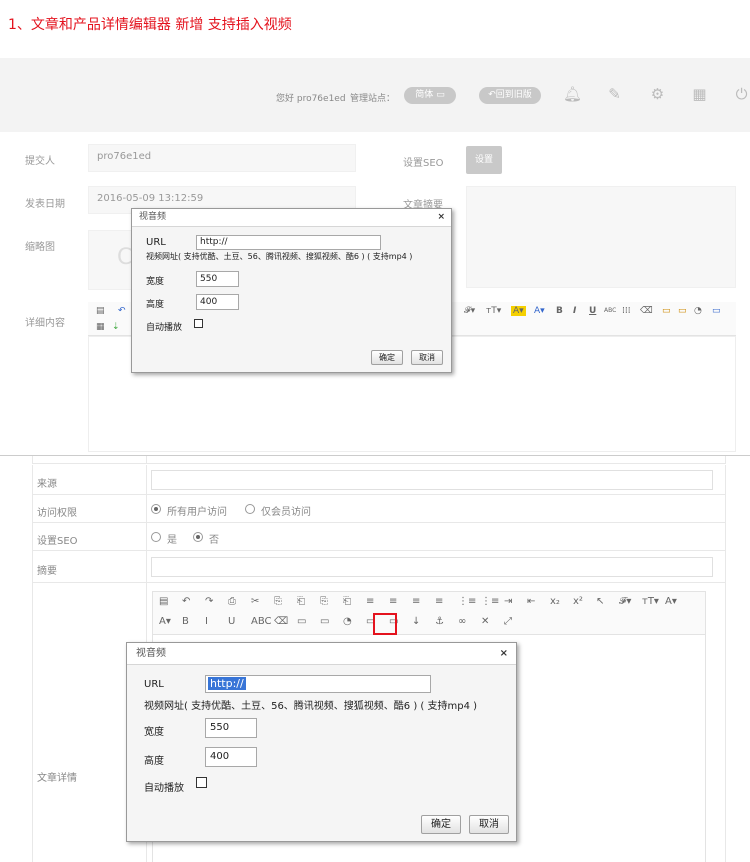  I want to click on insert-row-icon: ⇣, so click(116, 327).